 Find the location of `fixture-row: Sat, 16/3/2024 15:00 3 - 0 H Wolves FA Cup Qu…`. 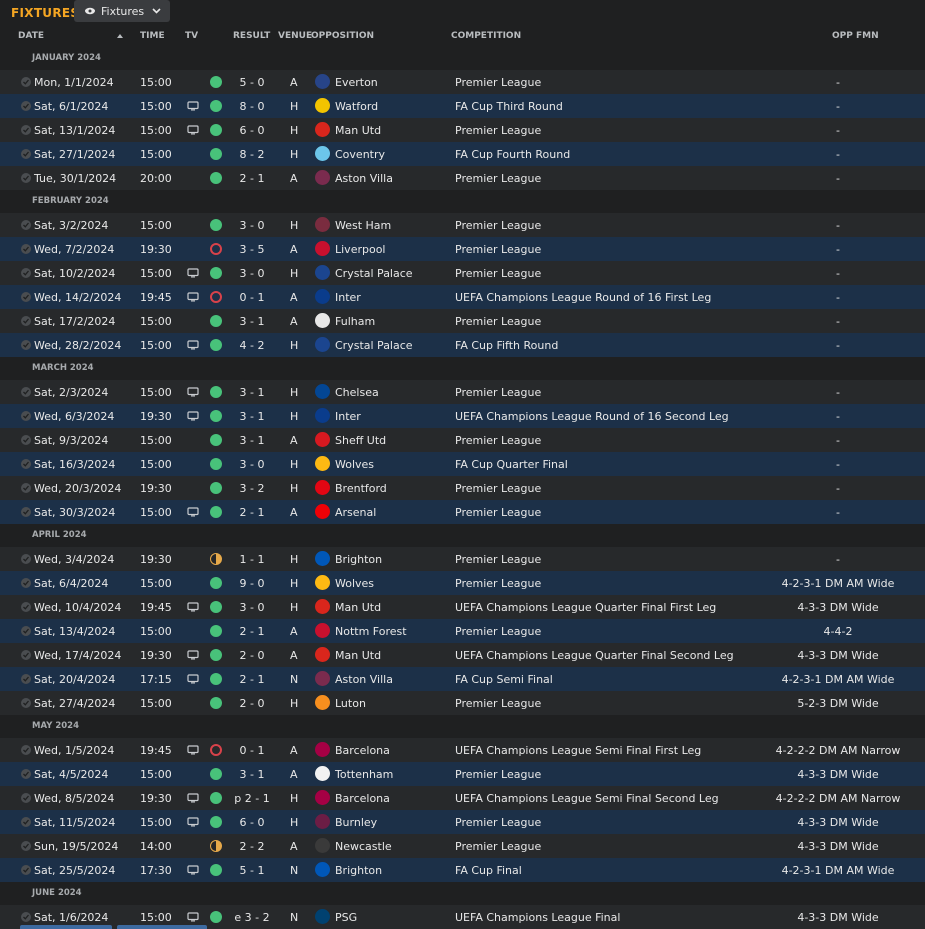

fixture-row: Sat, 16/3/2024 15:00 3 - 0 H Wolves FA Cup Qu… is located at coordinates (462, 464).